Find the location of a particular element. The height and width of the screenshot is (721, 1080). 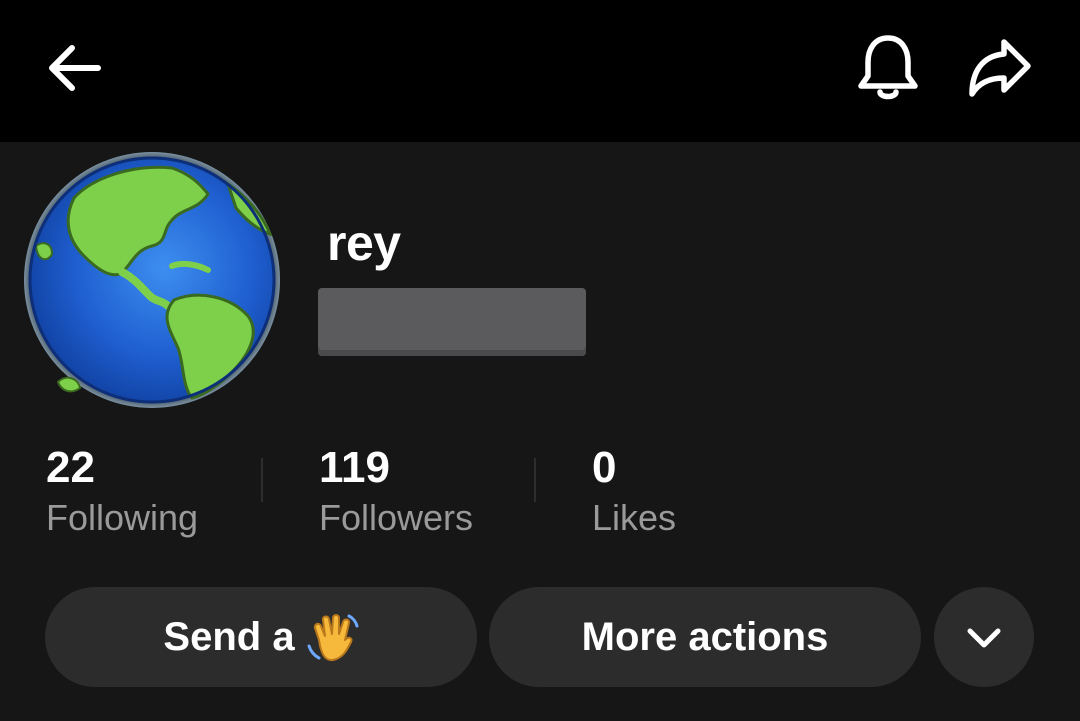

arrow-left-icon is located at coordinates (75, 68).